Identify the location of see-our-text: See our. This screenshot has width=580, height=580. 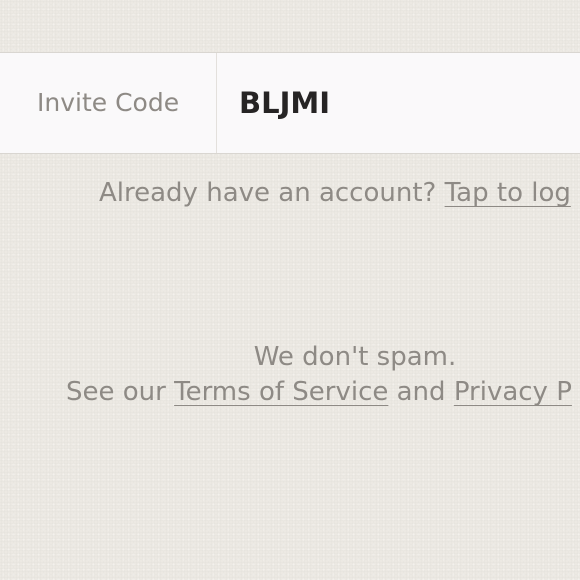
(116, 392).